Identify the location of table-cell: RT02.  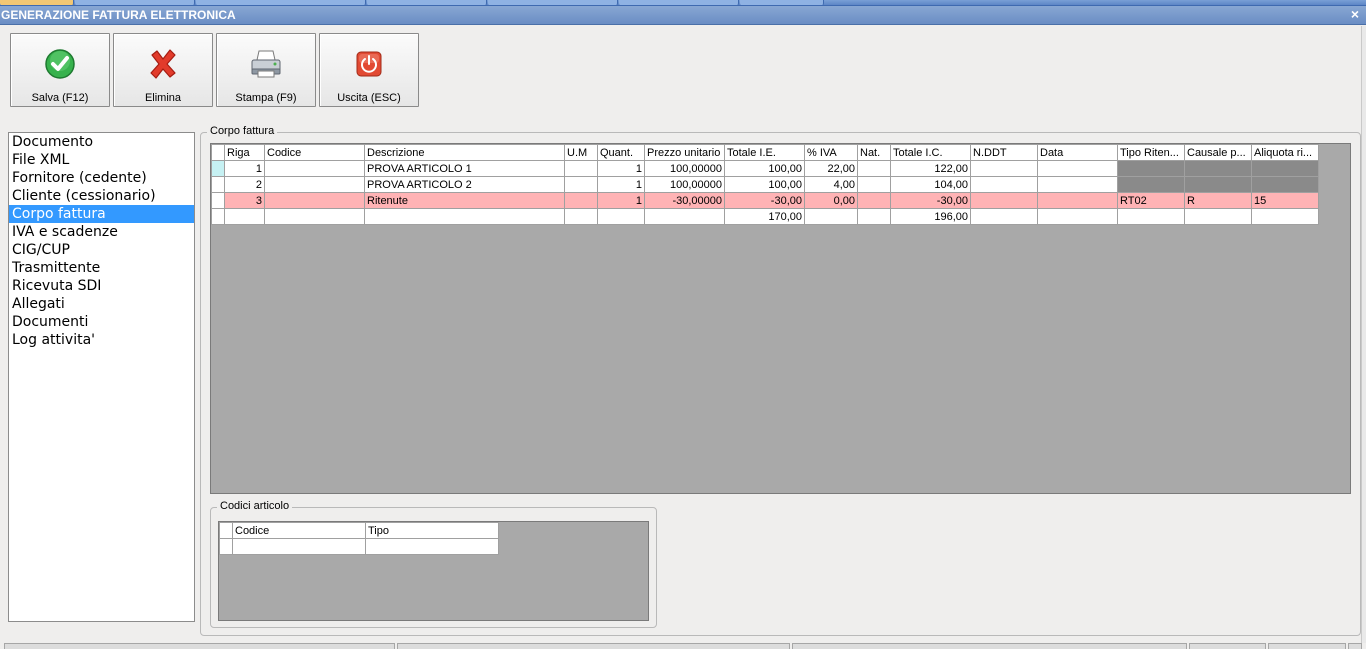
(1151, 200).